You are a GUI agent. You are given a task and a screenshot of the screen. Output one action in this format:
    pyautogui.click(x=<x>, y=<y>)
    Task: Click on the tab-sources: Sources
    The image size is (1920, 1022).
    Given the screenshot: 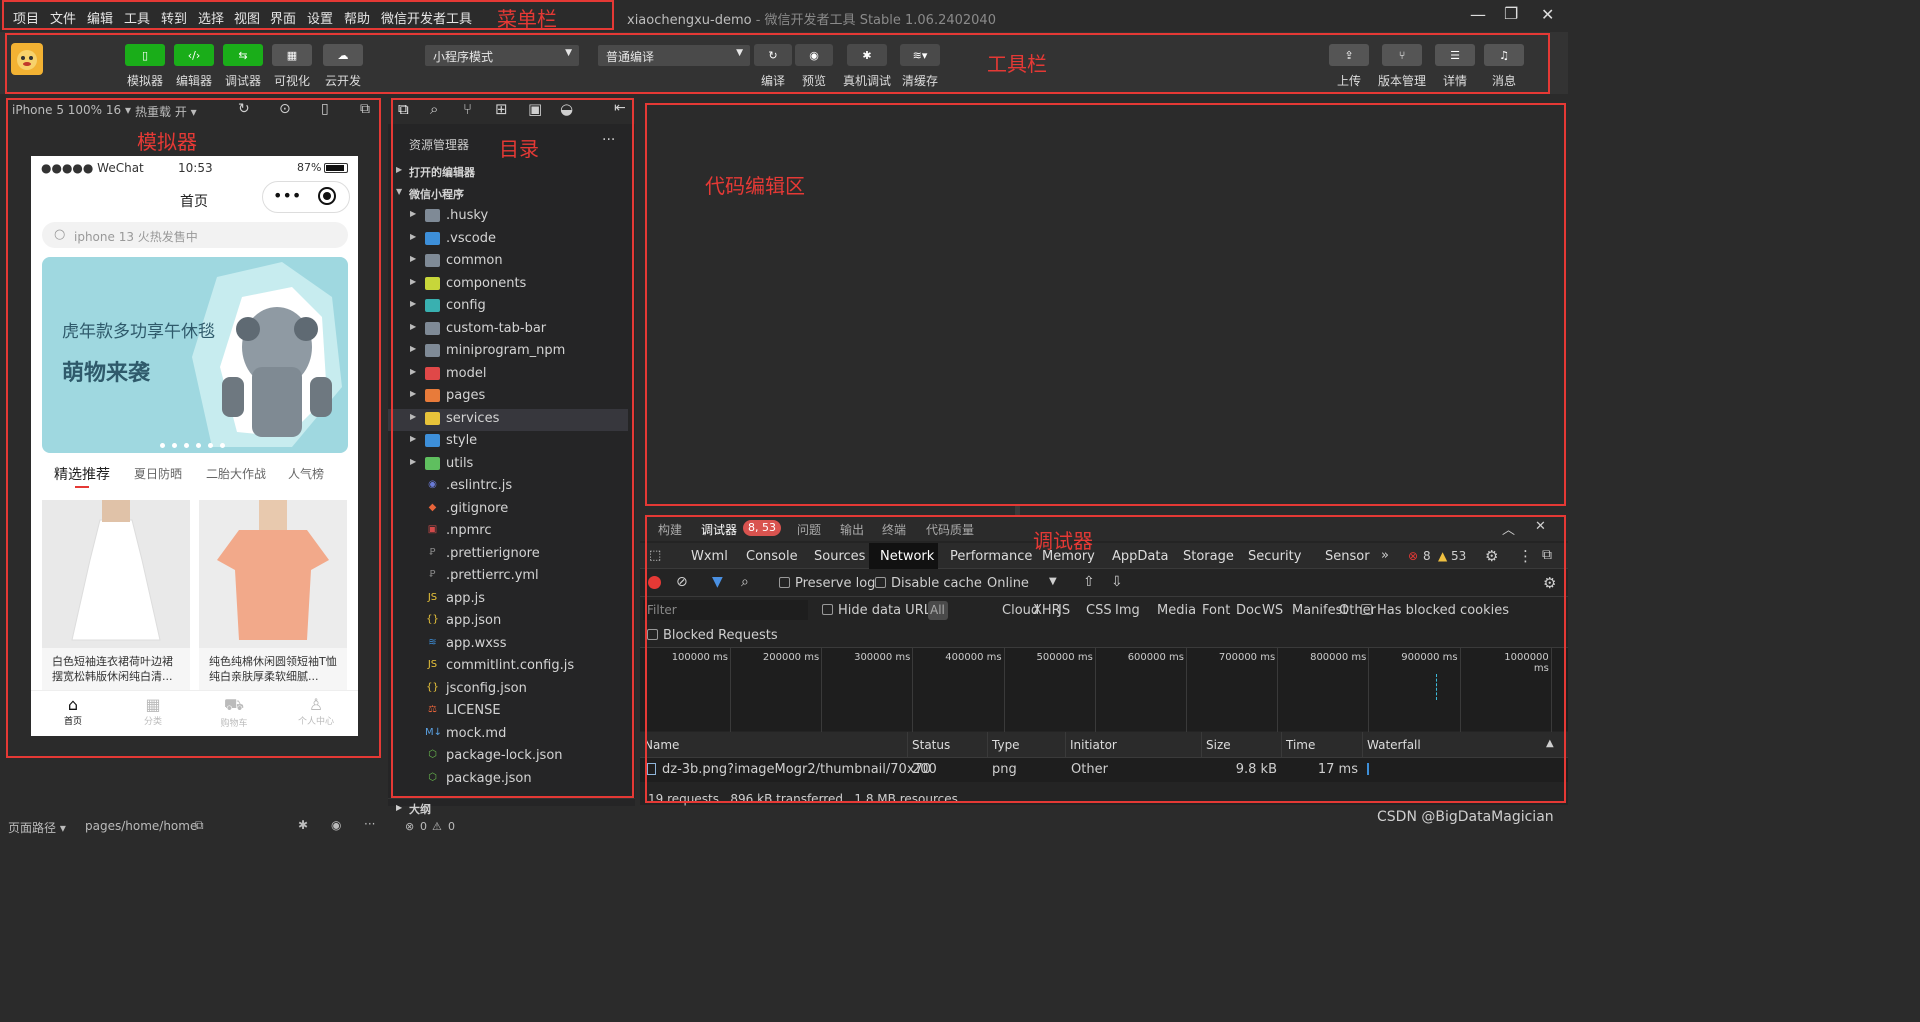 What is the action you would take?
    pyautogui.click(x=839, y=556)
    